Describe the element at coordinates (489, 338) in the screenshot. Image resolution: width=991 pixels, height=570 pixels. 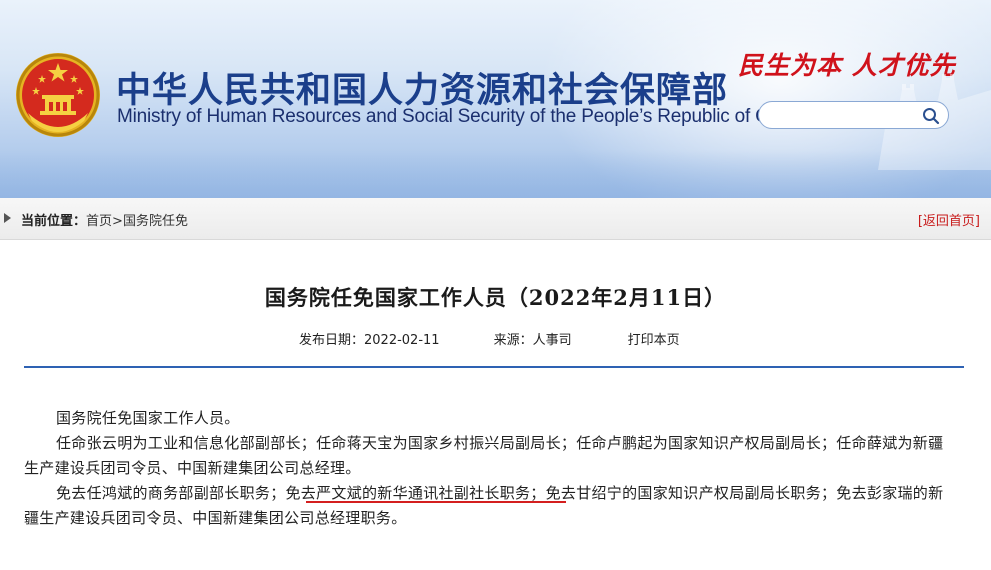
I see `article-meta: 发布日期：2022-02-11 来源：人事司 打印本页` at that location.